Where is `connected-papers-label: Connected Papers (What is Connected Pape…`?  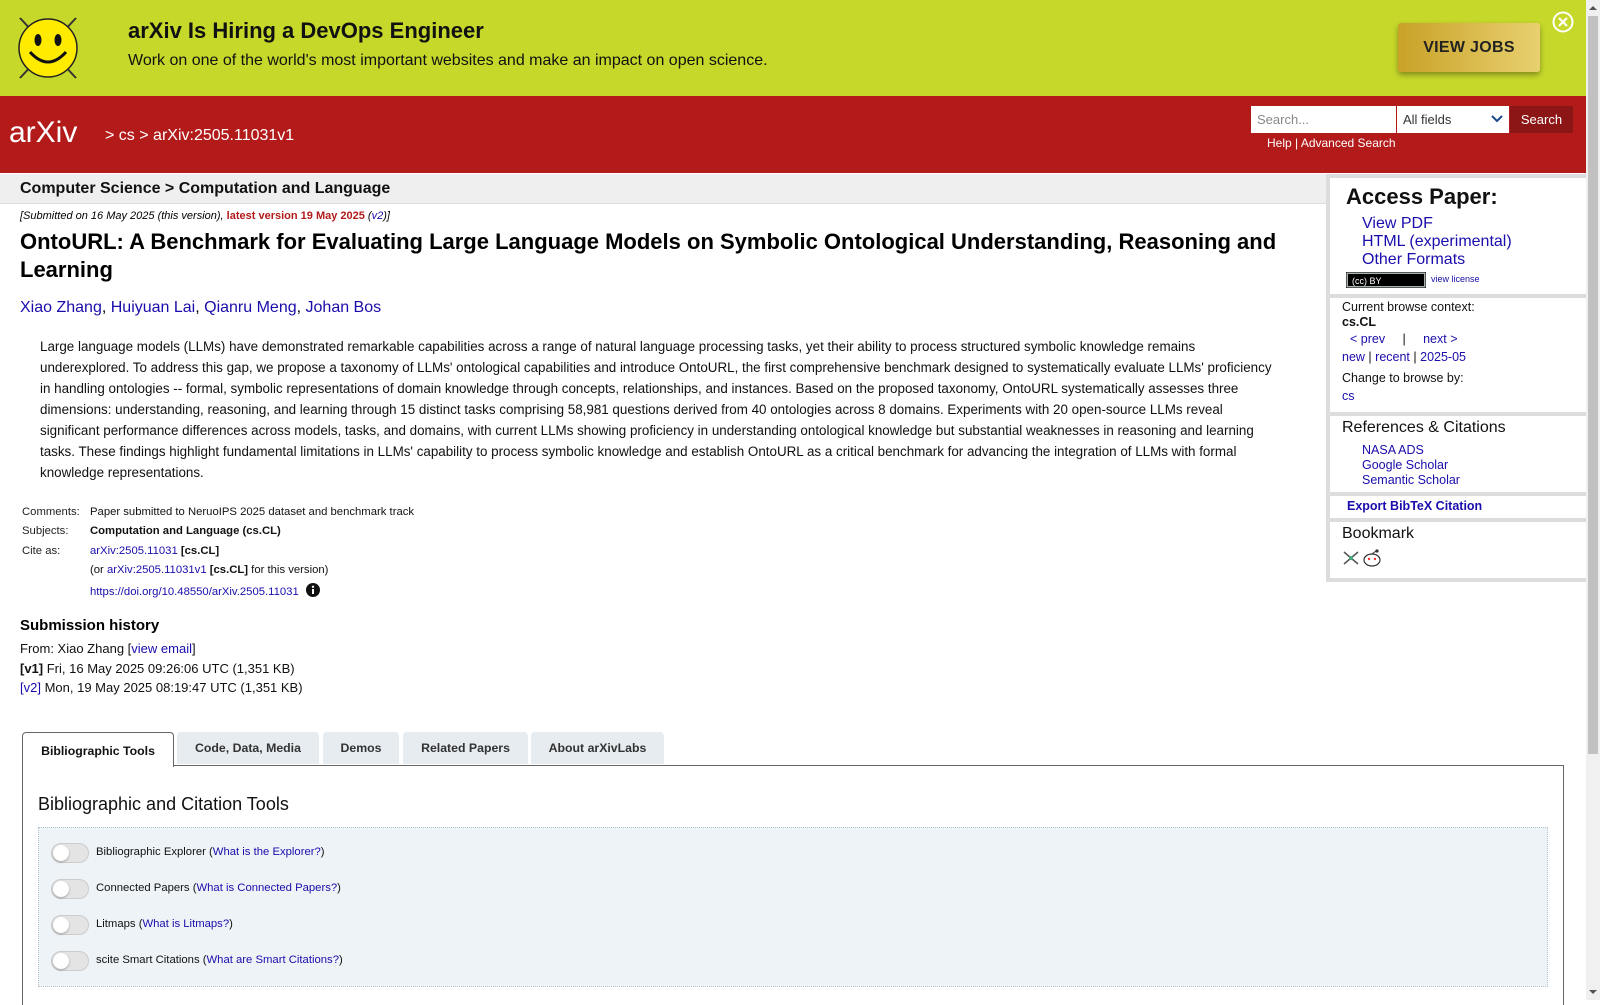
connected-papers-label: Connected Papers (What is Connected Pape… is located at coordinates (218, 888).